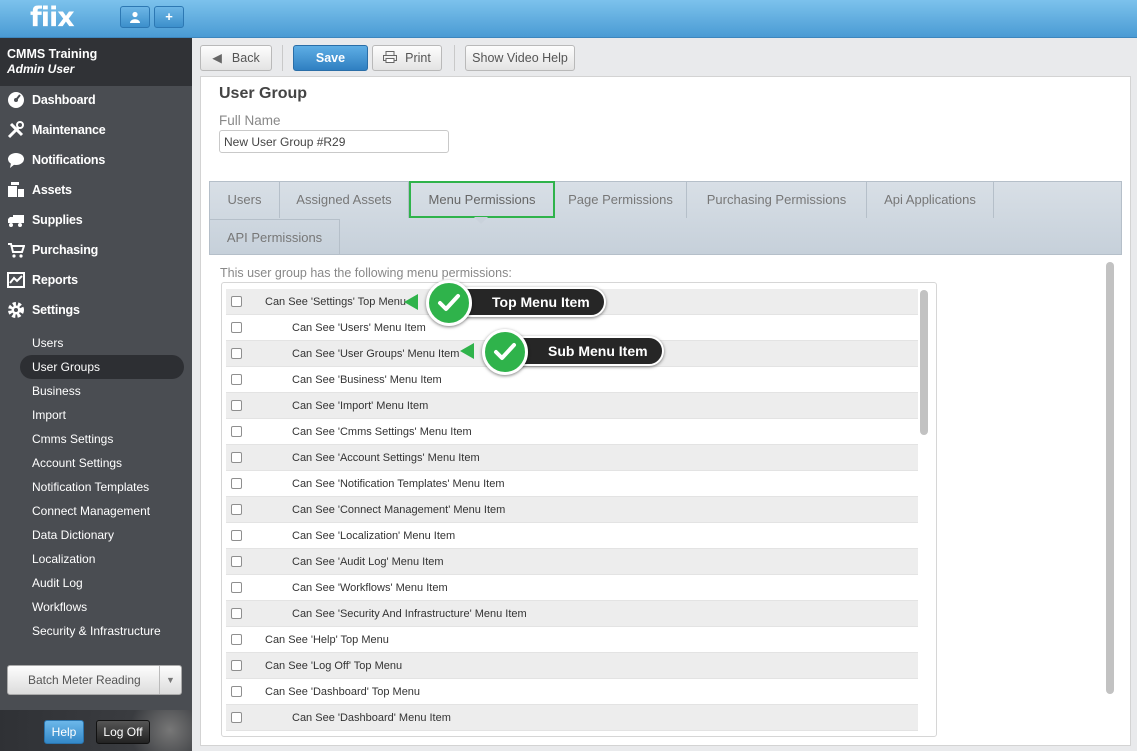 Image resolution: width=1137 pixels, height=751 pixels. I want to click on user-button, so click(135, 17).